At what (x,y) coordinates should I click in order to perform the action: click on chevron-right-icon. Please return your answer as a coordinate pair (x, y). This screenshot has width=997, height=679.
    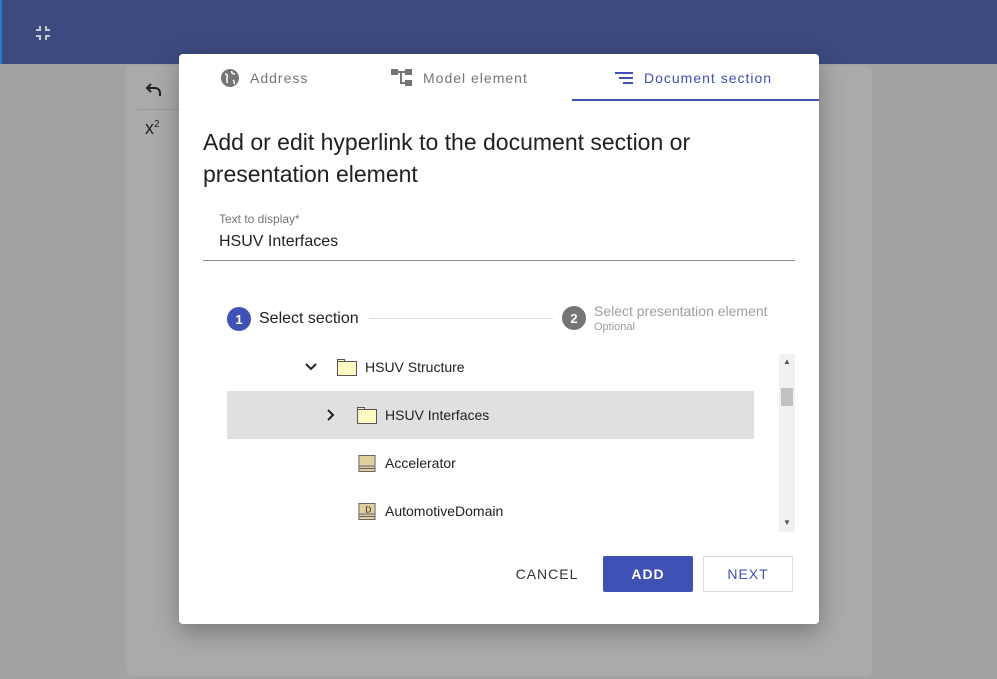
    Looking at the image, I should click on (331, 415).